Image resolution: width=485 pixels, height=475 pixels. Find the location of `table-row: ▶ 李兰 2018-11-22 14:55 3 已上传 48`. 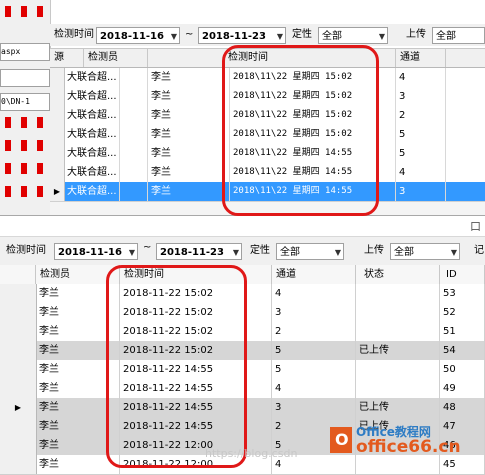

table-row: ▶ 李兰 2018-11-22 14:55 3 已上传 48 is located at coordinates (242, 408).